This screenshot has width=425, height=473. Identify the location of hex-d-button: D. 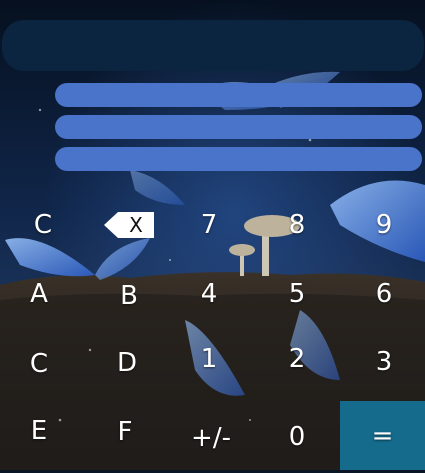
(127, 363).